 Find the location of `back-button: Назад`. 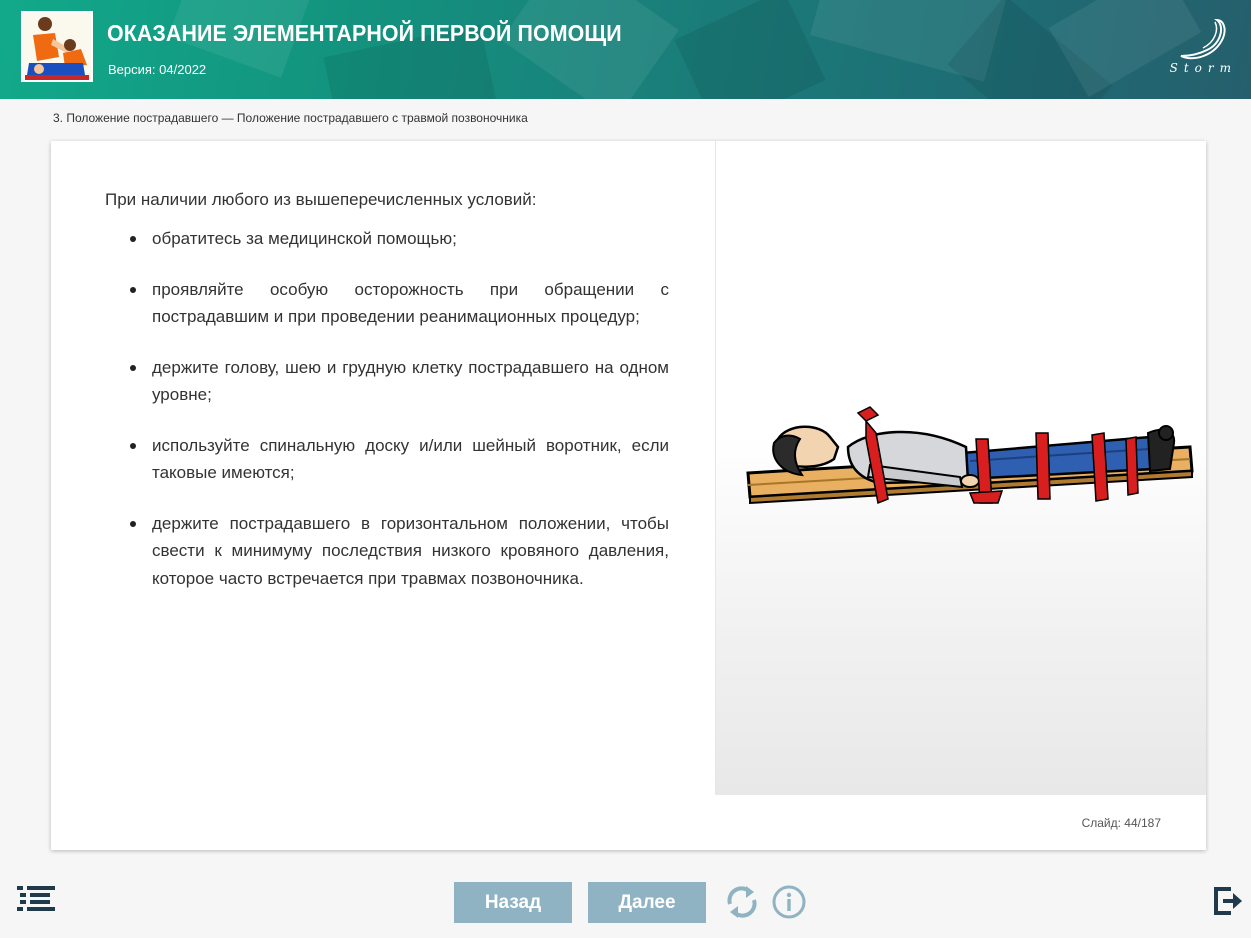

back-button: Назад is located at coordinates (513, 902).